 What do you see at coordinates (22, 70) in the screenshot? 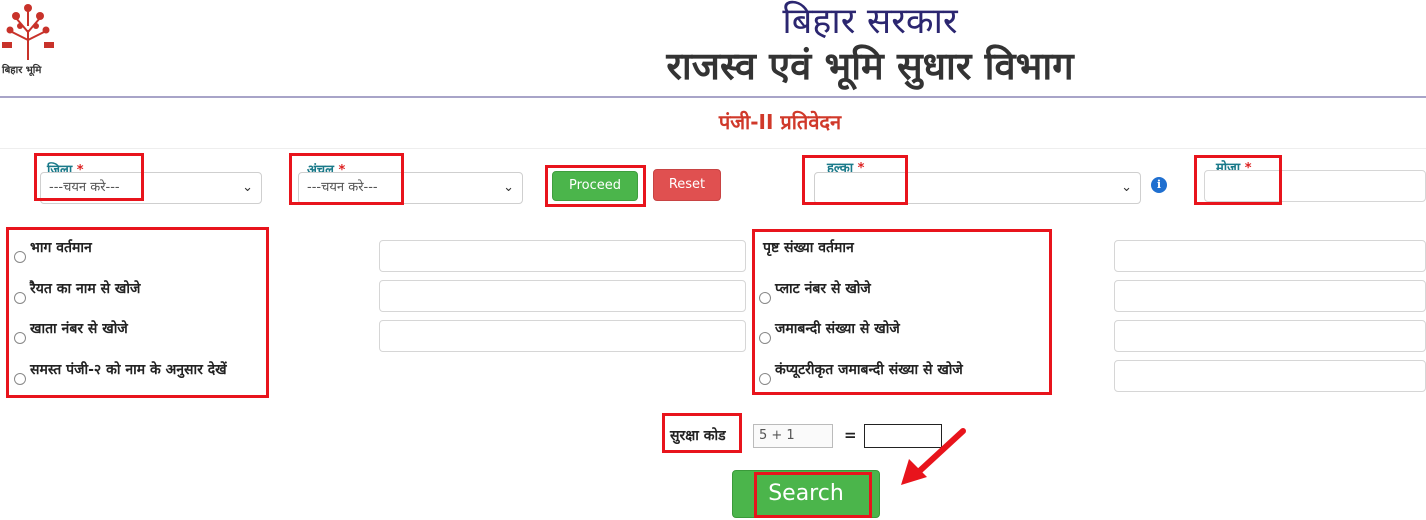
I see `logo-caption: बिहार भूमि` at bounding box center [22, 70].